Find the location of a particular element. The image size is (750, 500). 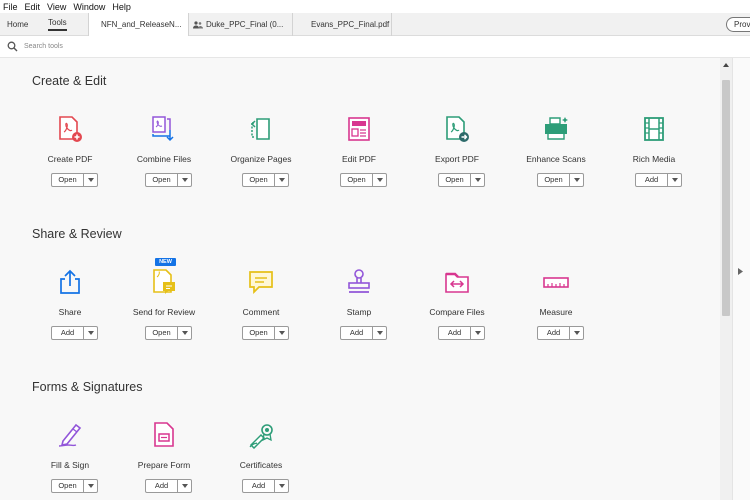

combine-files-open-button: Open is located at coordinates (168, 180).